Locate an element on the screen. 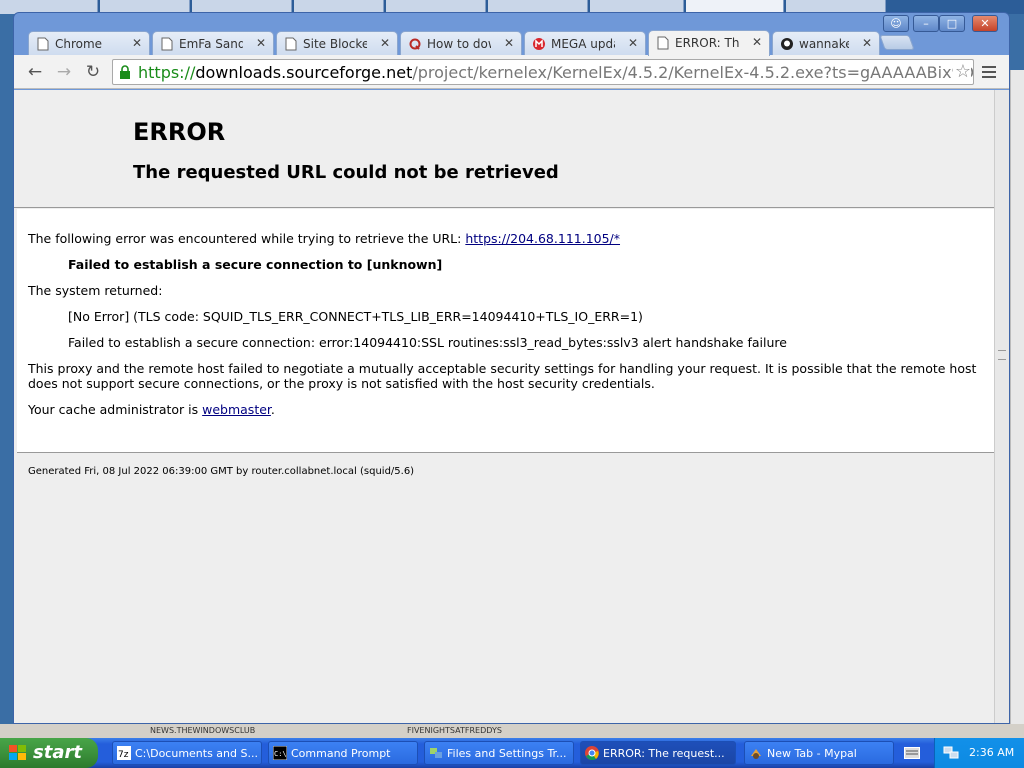  tab-emfa-sandbox: EmFa Sandbo ✕ is located at coordinates (213, 43).